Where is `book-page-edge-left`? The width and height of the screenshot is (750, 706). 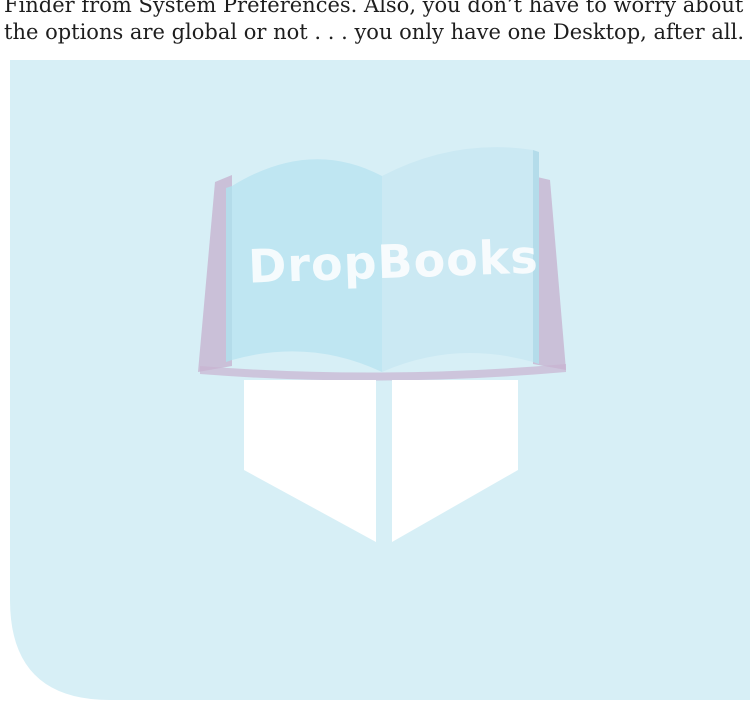
book-page-edge-left is located at coordinates (229, 274).